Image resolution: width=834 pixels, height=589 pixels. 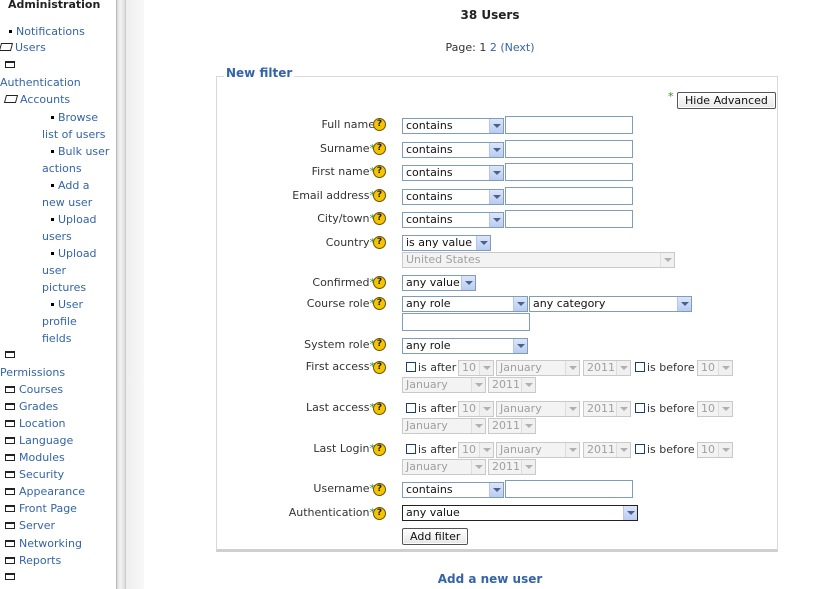 What do you see at coordinates (74, 254) in the screenshot?
I see `sidebar-item-upload-pictures: Upload` at bounding box center [74, 254].